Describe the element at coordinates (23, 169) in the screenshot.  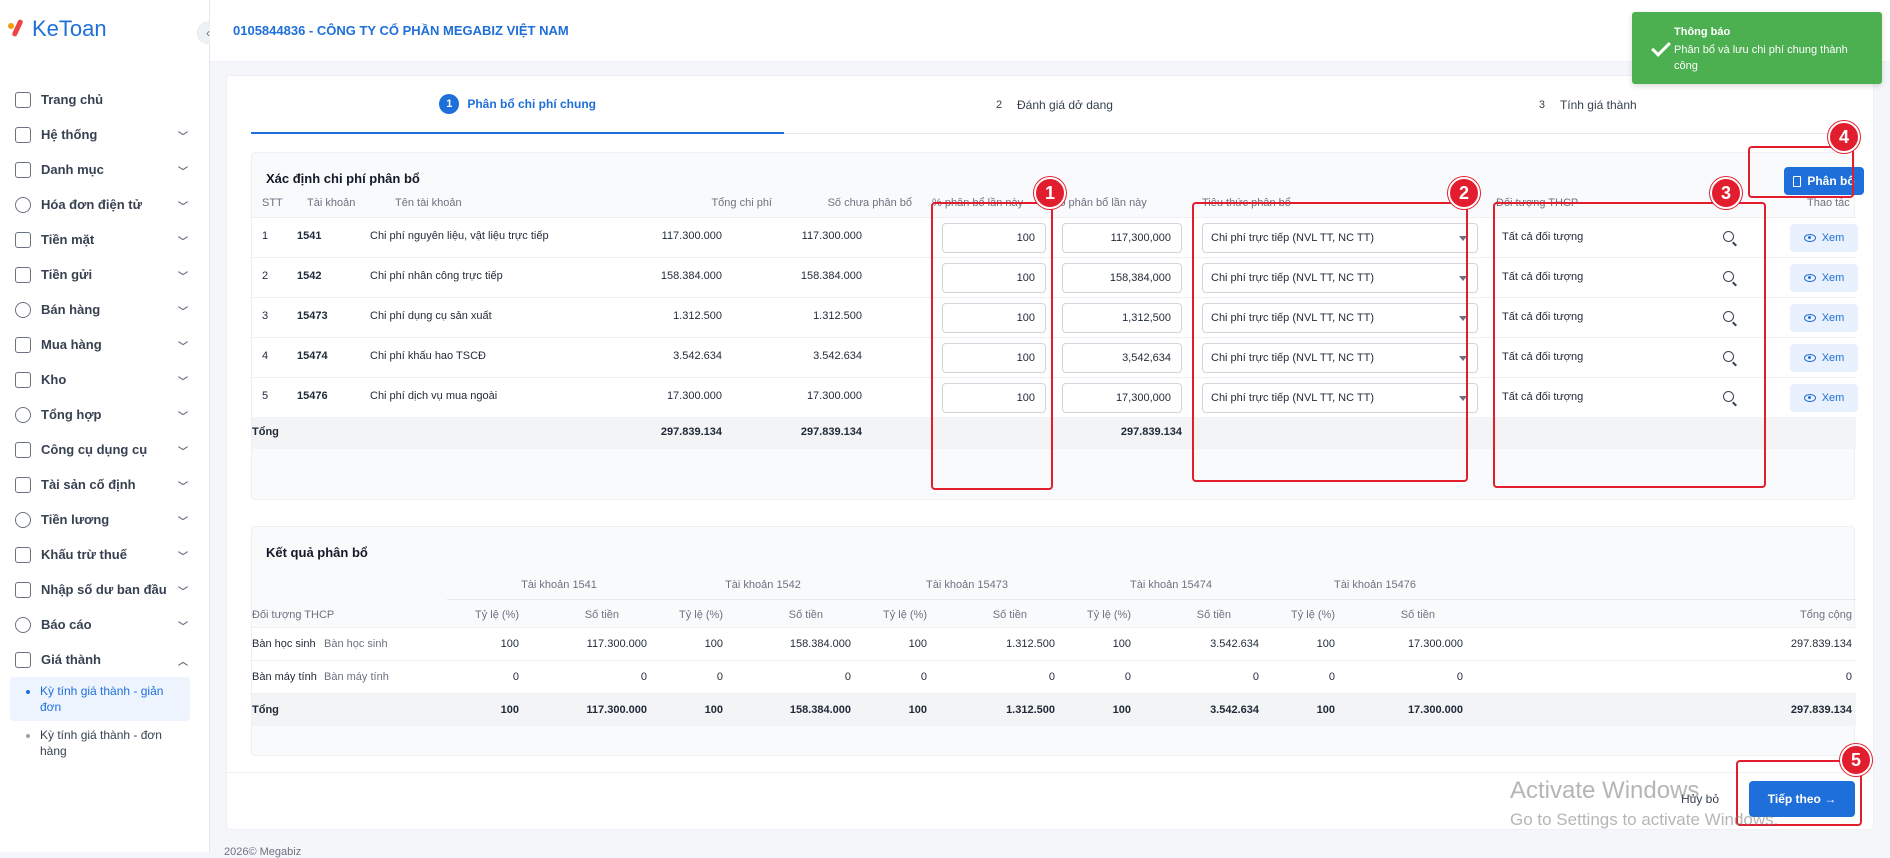
I see `grid-icon` at that location.